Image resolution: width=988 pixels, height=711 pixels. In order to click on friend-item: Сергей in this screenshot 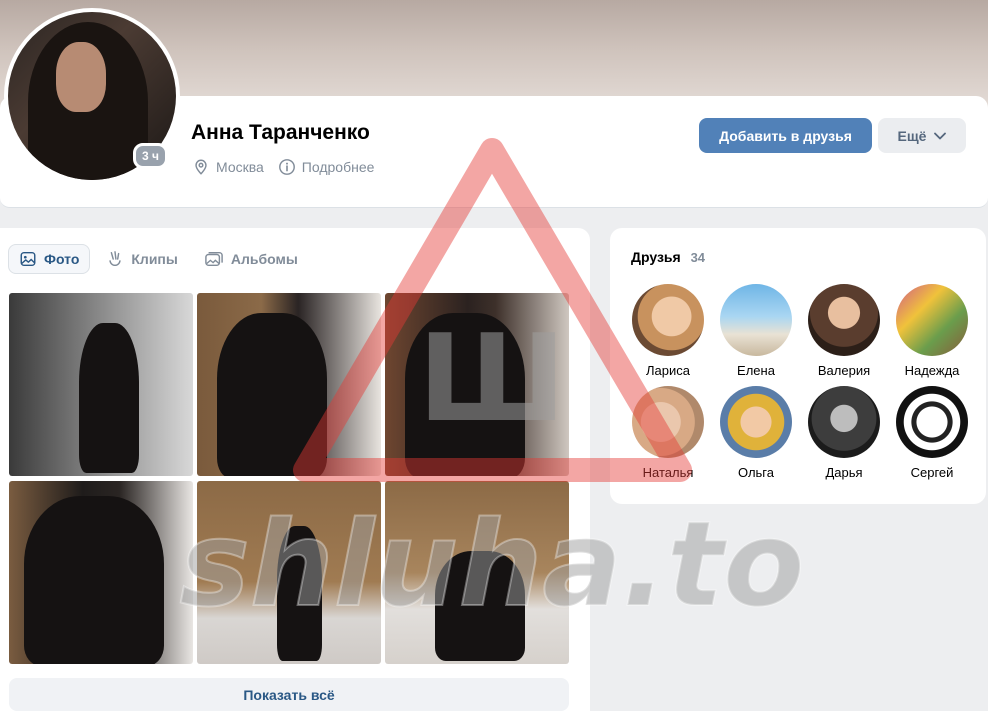, I will do `click(932, 433)`.